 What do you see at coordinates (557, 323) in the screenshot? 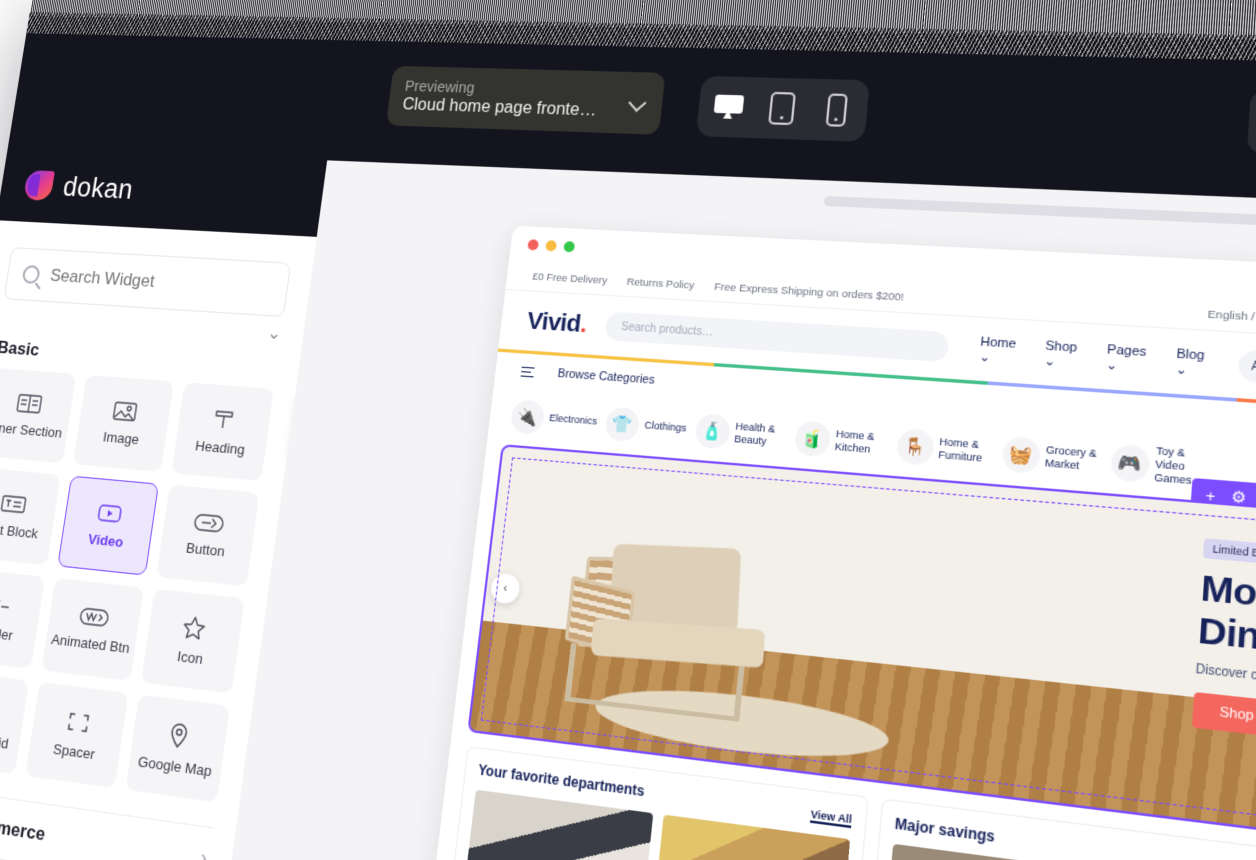
I see `site-logo: Vivid.` at bounding box center [557, 323].